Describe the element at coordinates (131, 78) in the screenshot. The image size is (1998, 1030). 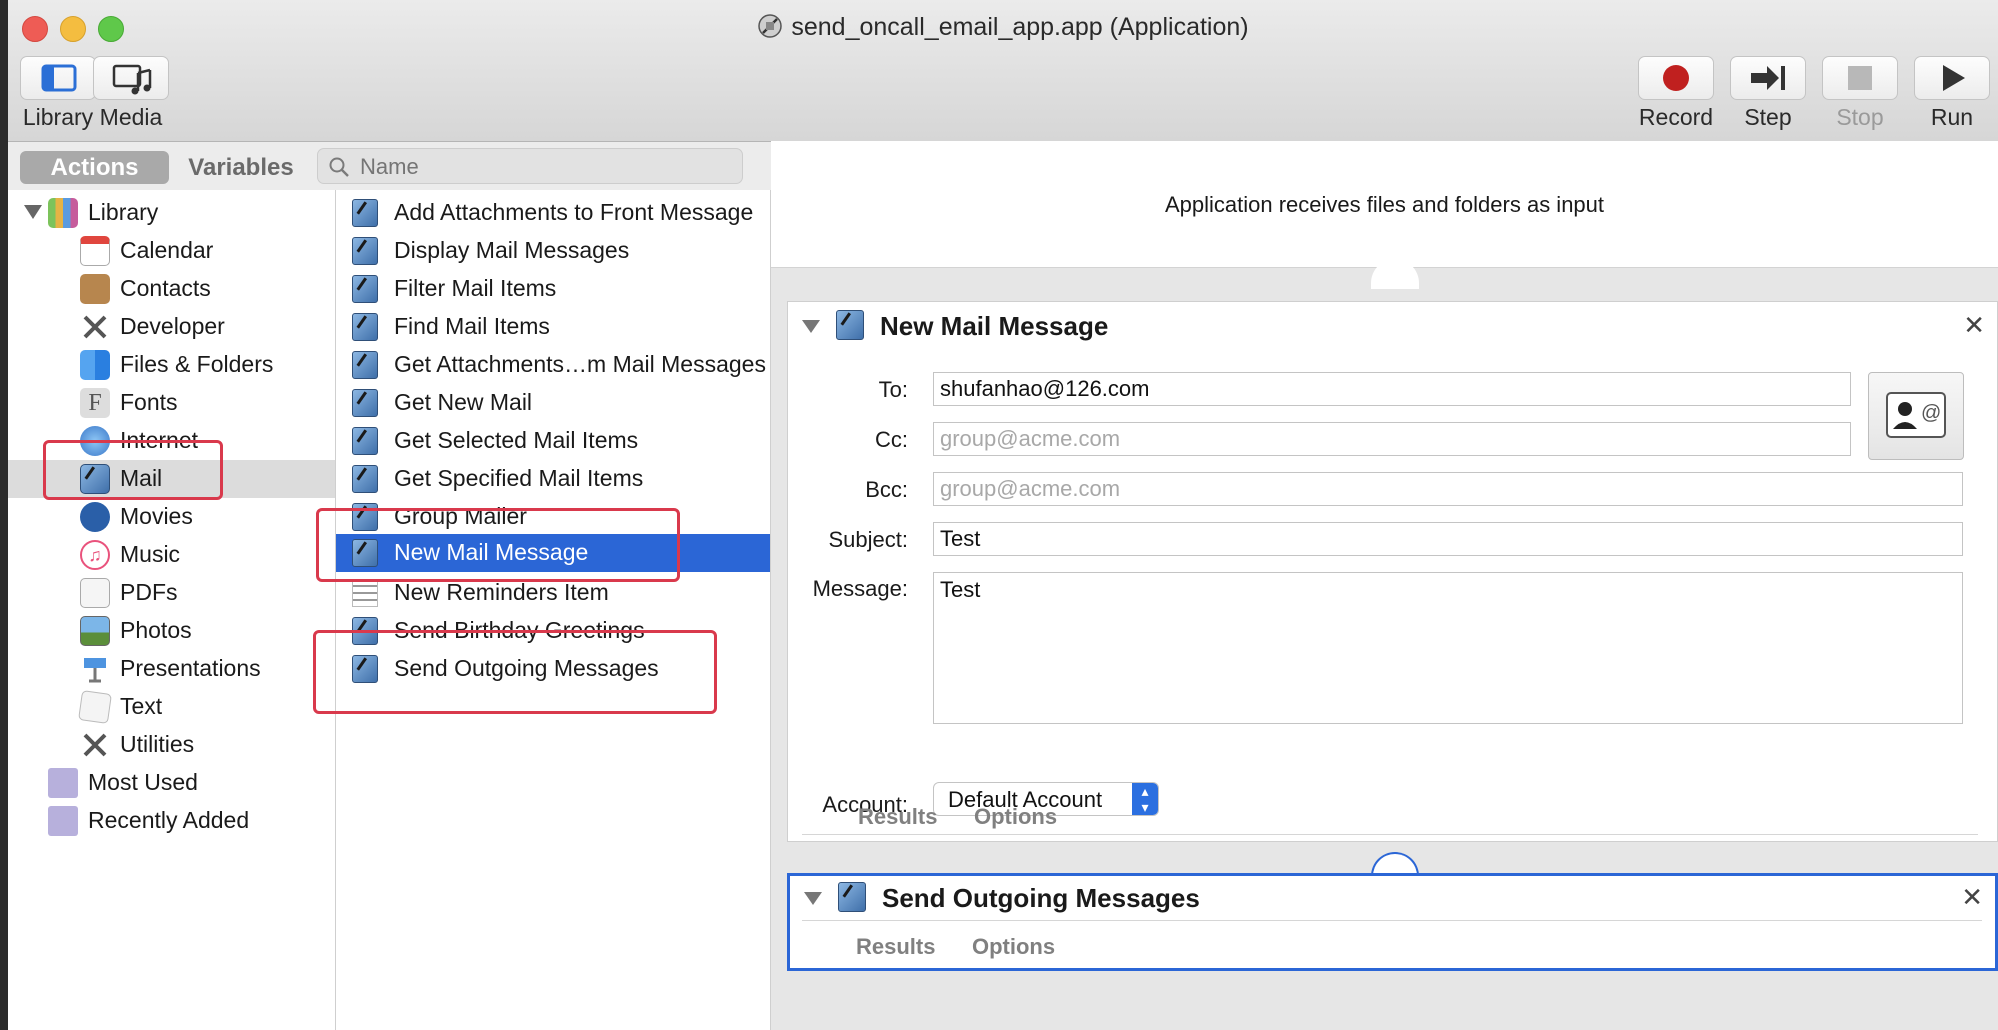
I see `media-button` at that location.